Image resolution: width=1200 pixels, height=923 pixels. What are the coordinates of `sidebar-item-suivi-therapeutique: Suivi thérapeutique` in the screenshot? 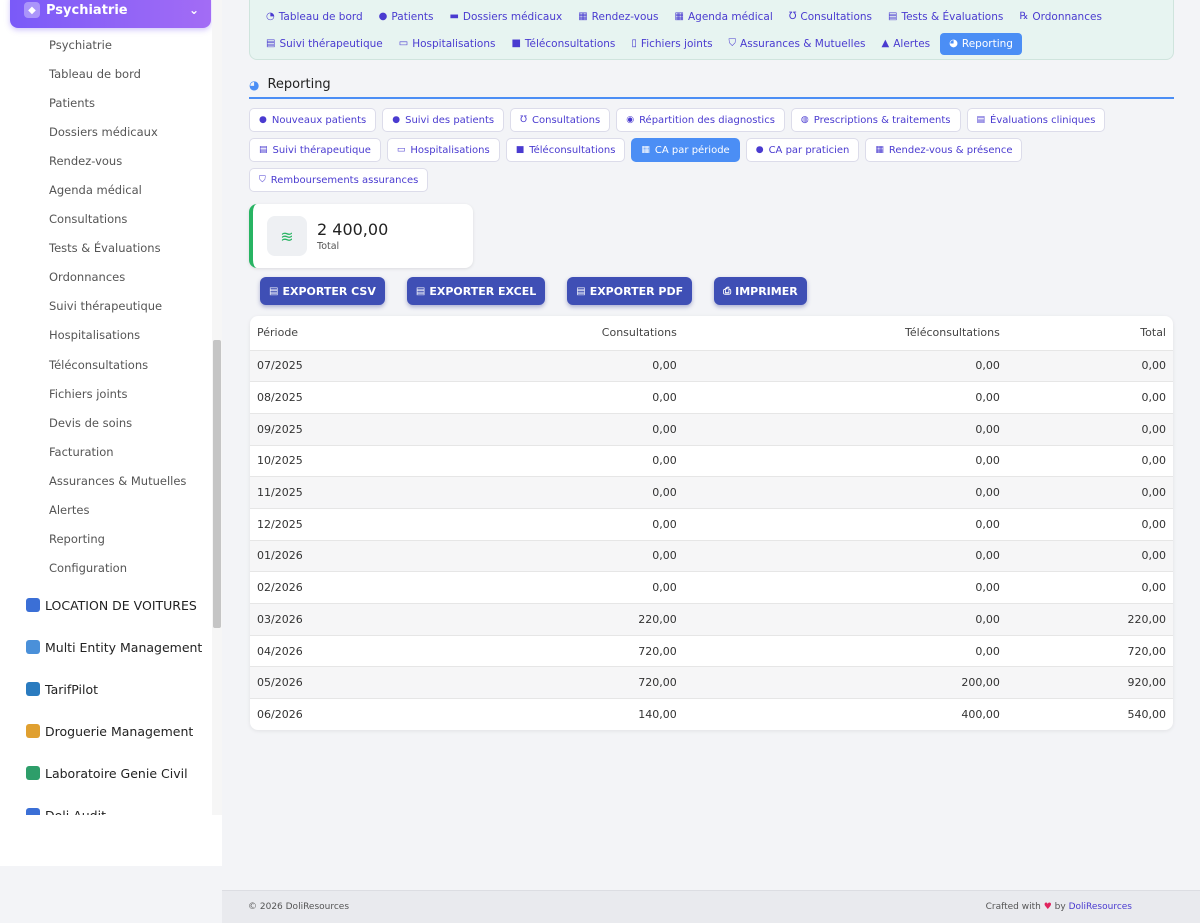 It's located at (106, 306).